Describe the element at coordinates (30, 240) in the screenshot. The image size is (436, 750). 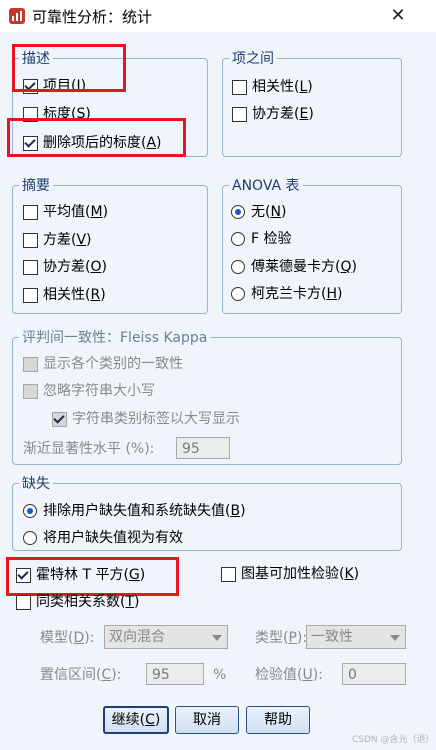
I see `variances-check-icon` at that location.